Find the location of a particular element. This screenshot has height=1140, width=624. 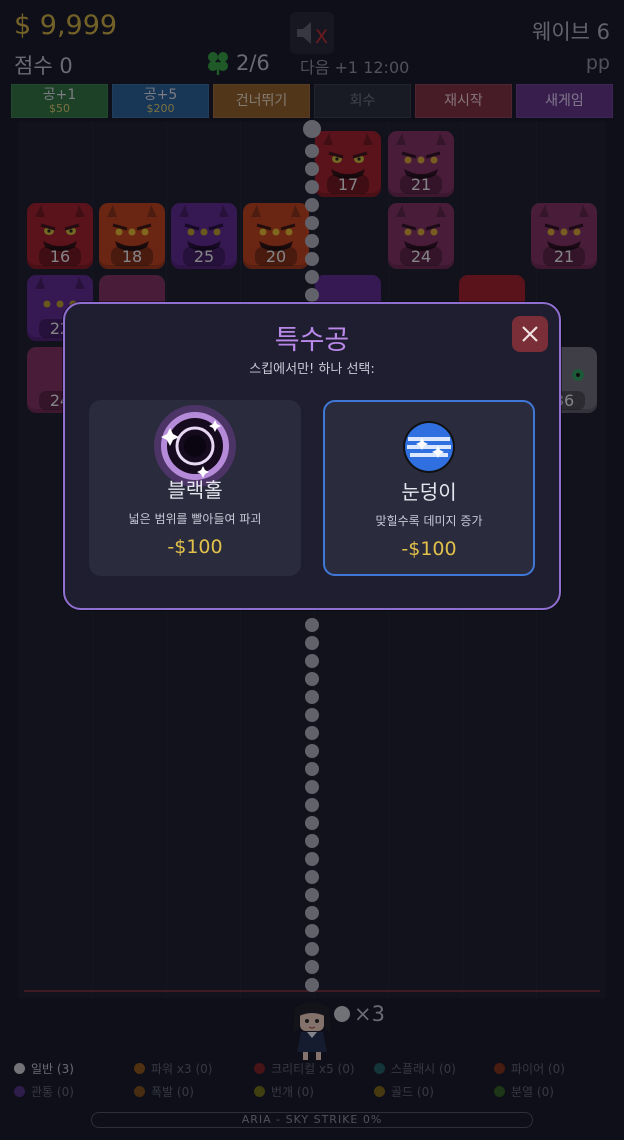

snowball-icon is located at coordinates (429, 447).